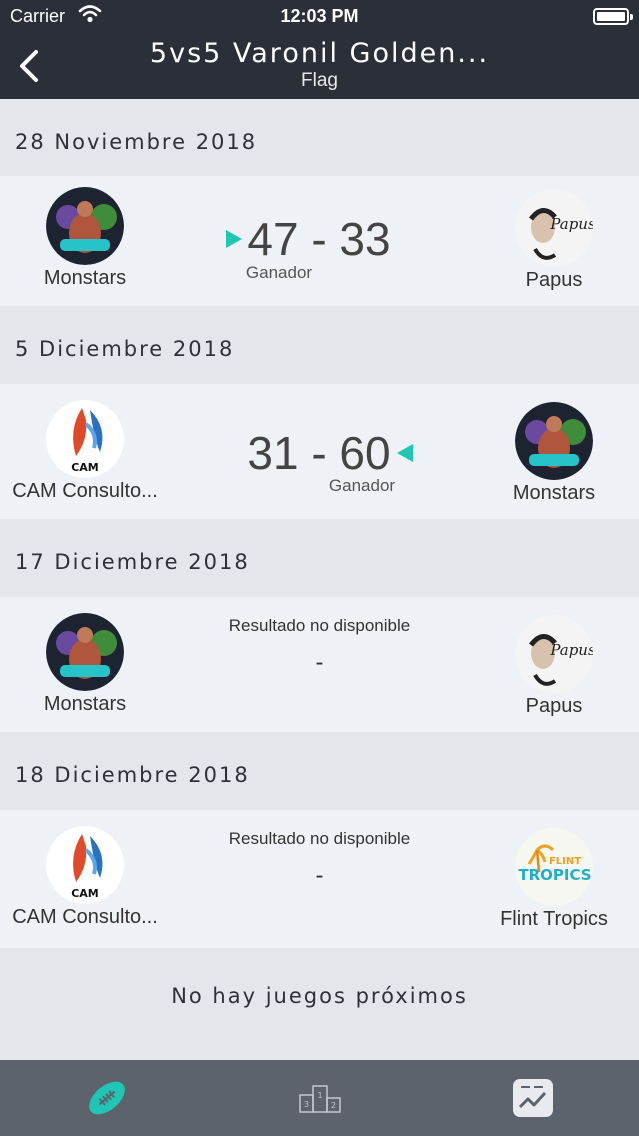  I want to click on stats-chart-icon, so click(532, 1098).